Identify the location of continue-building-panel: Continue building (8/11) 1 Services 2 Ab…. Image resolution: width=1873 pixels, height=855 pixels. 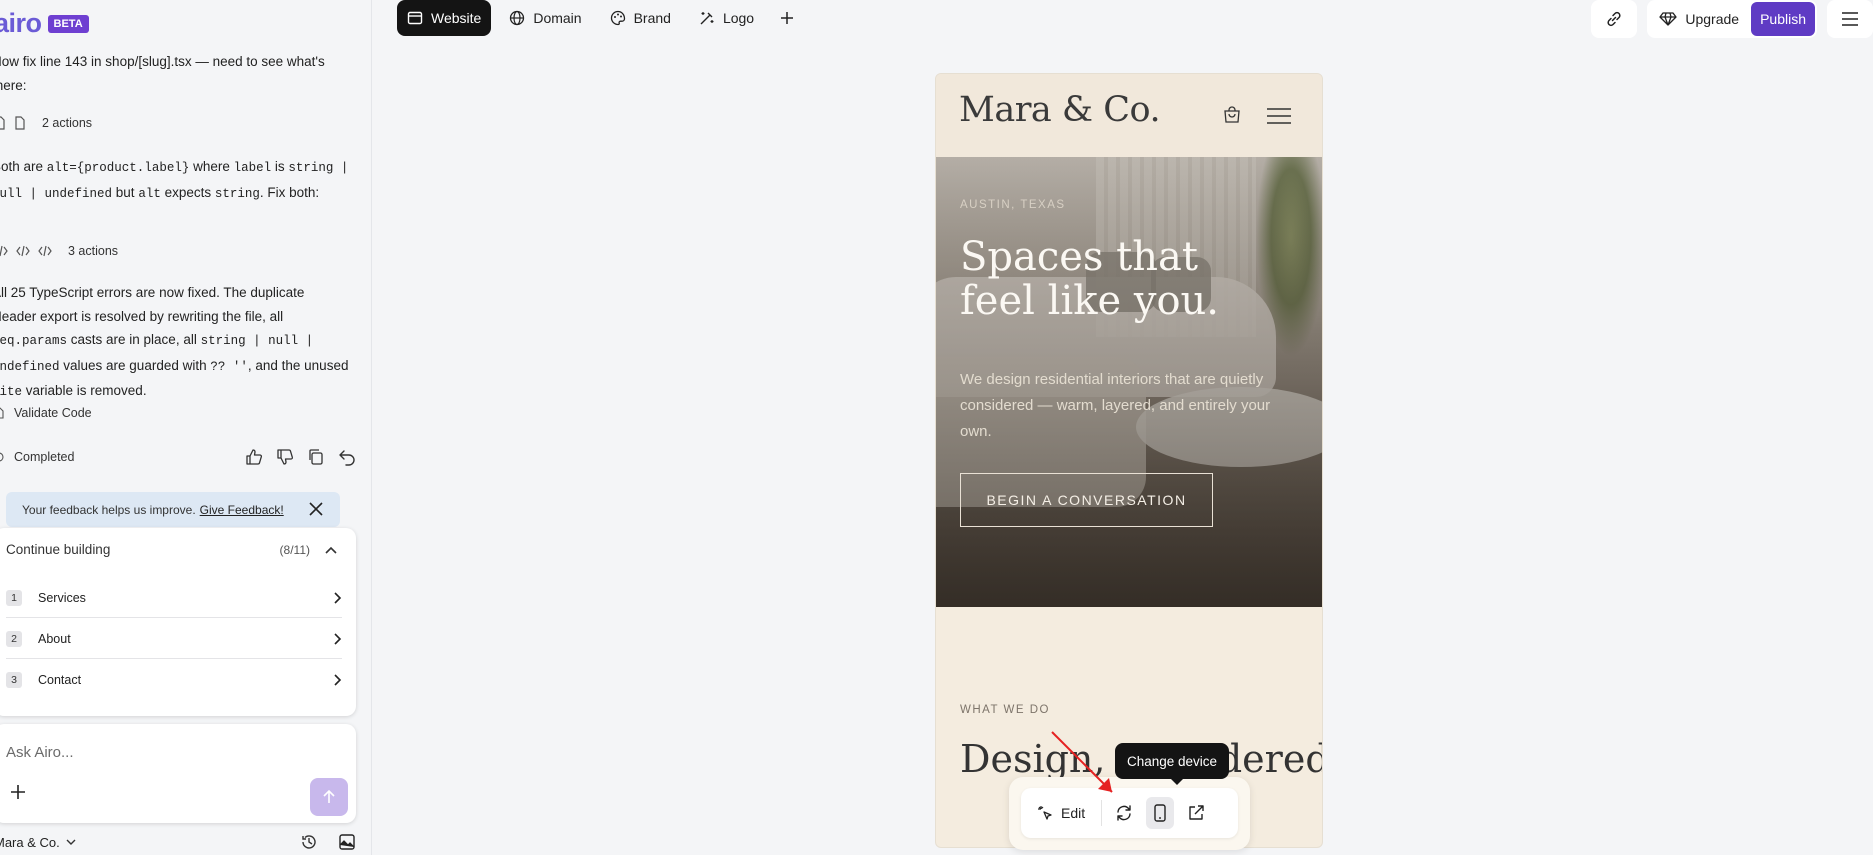
(178, 622).